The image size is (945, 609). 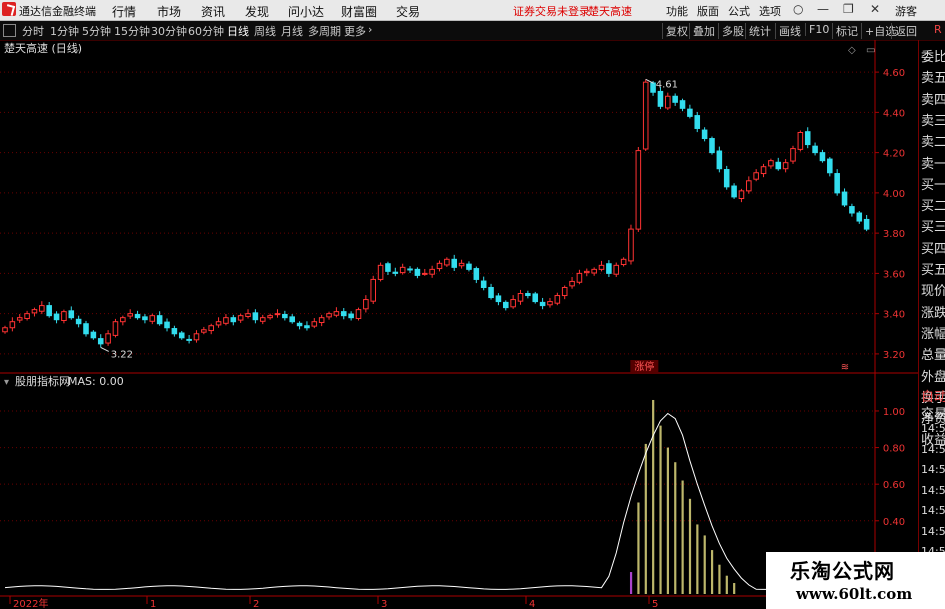 I want to click on period-tab-timeshare: 分时, so click(x=33, y=31).